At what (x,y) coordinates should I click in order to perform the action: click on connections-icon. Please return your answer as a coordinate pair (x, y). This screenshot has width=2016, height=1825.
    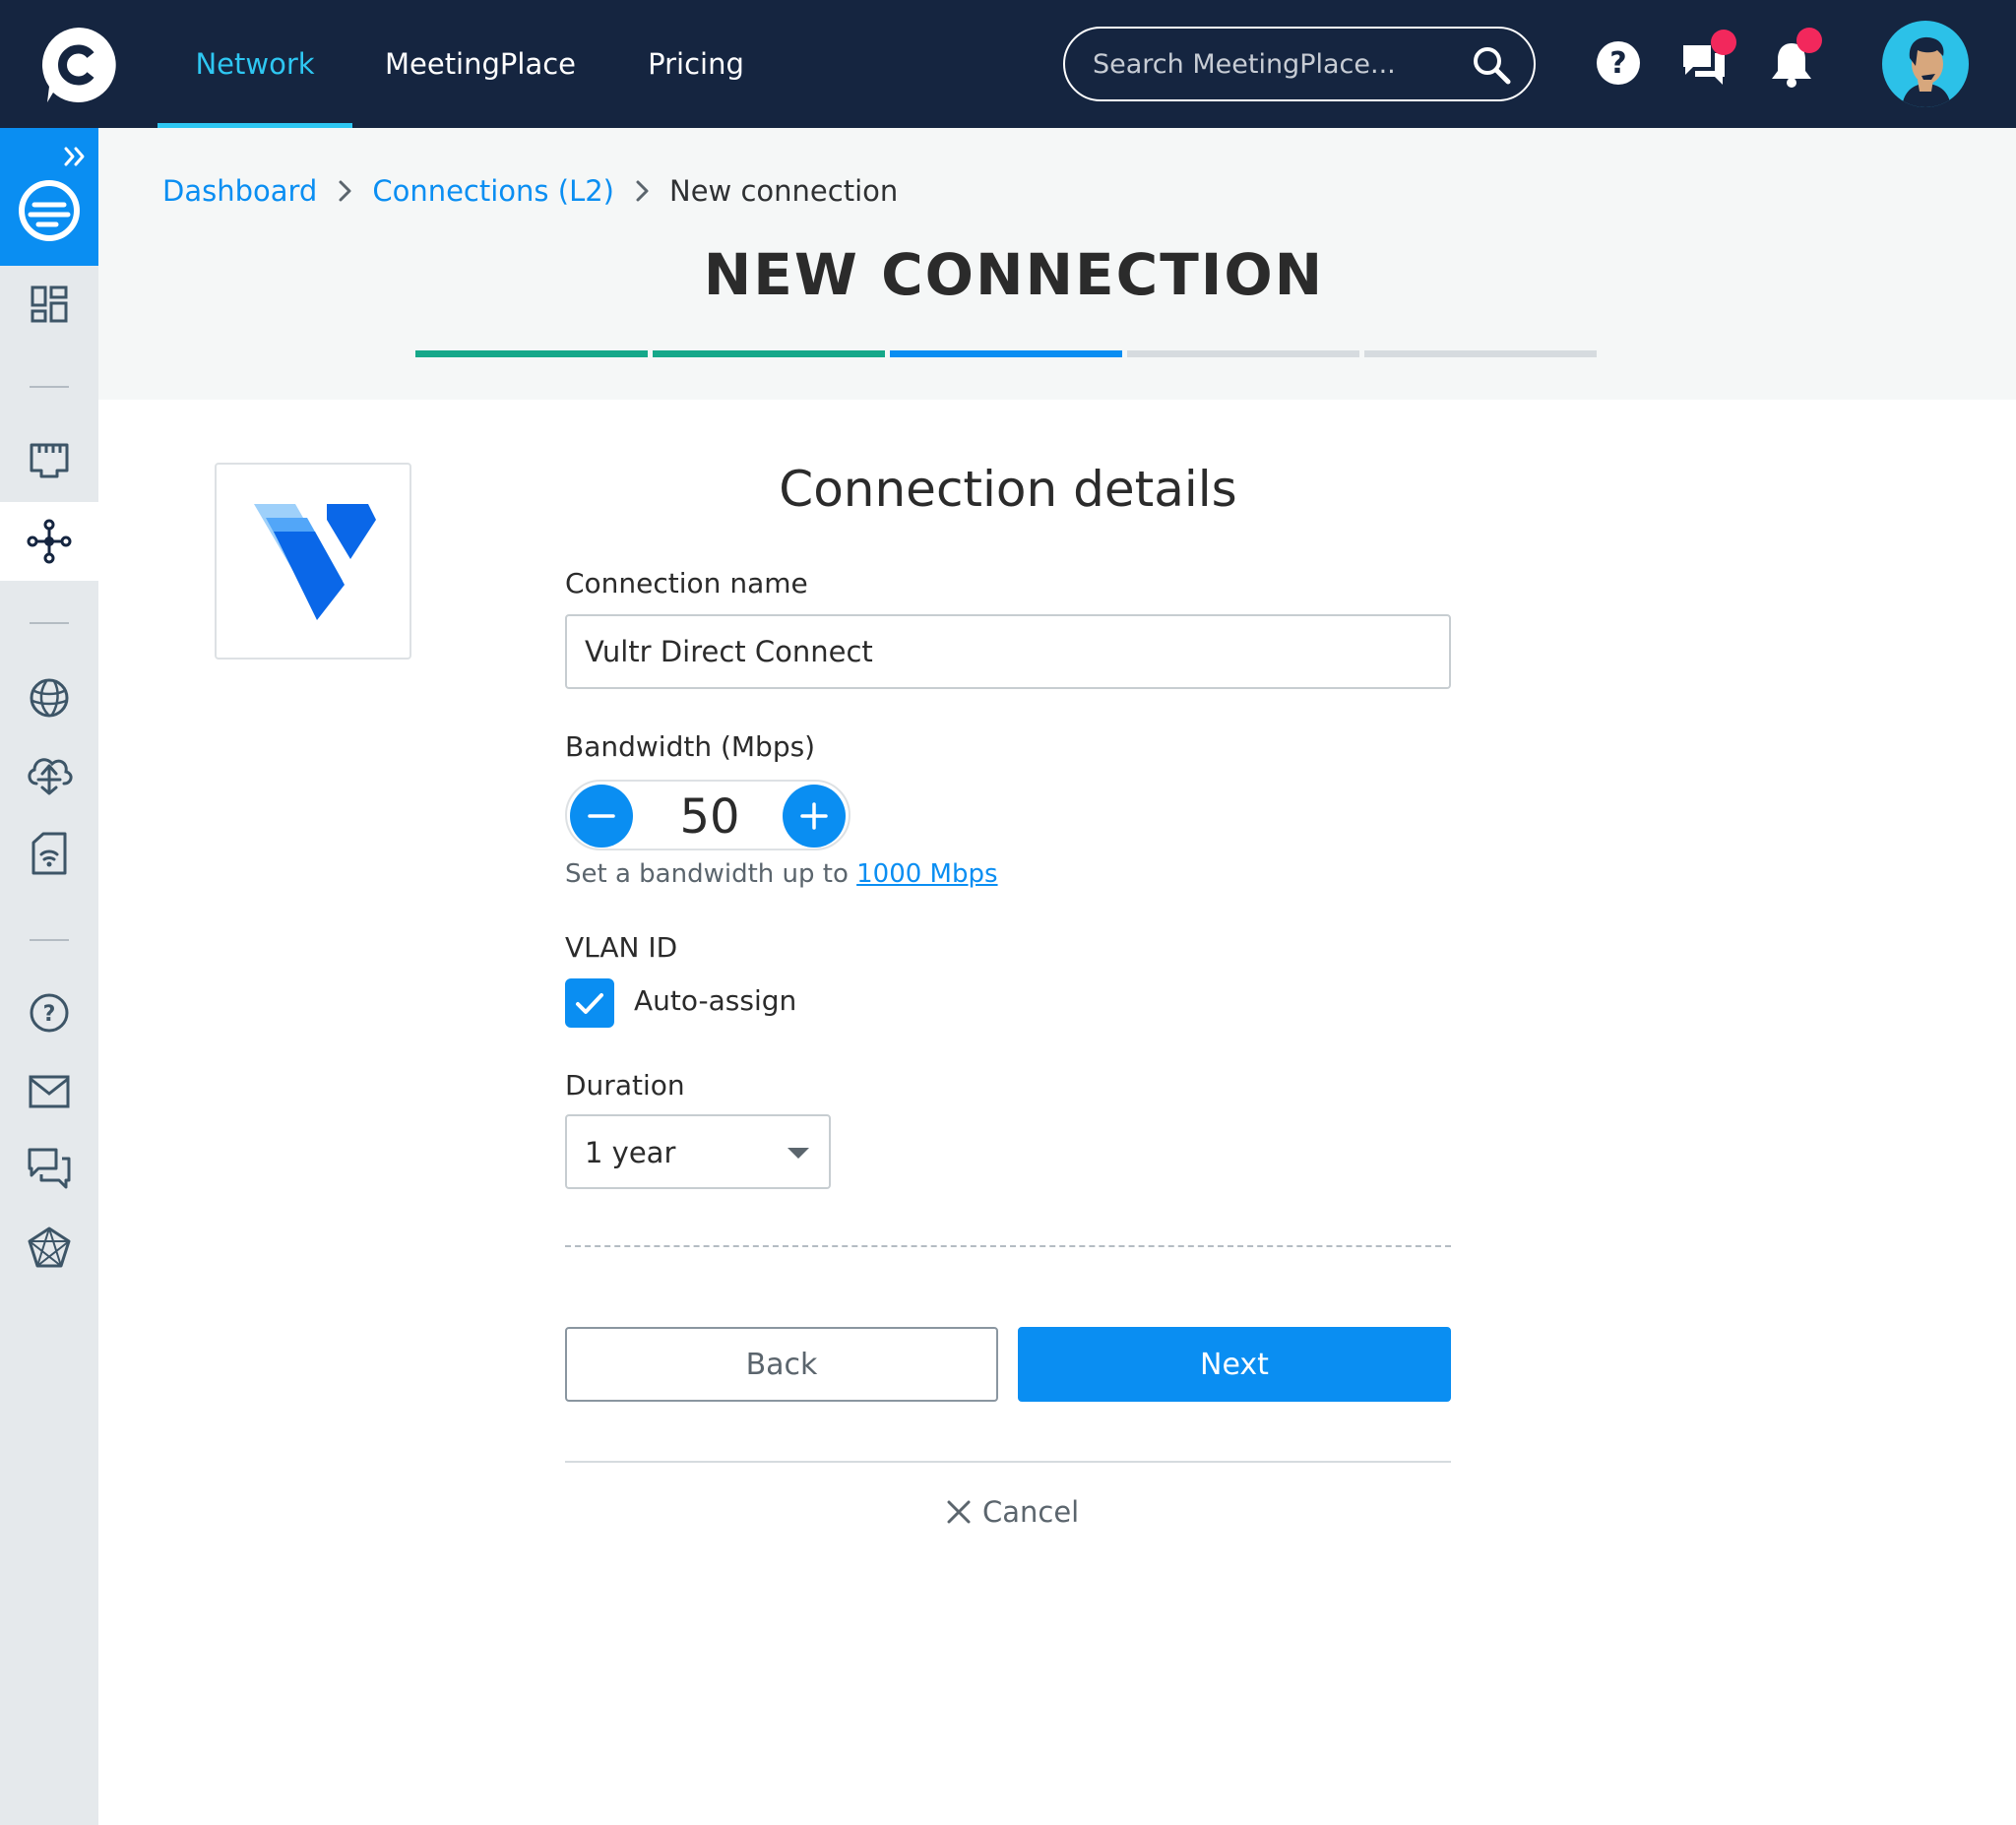
    Looking at the image, I should click on (49, 541).